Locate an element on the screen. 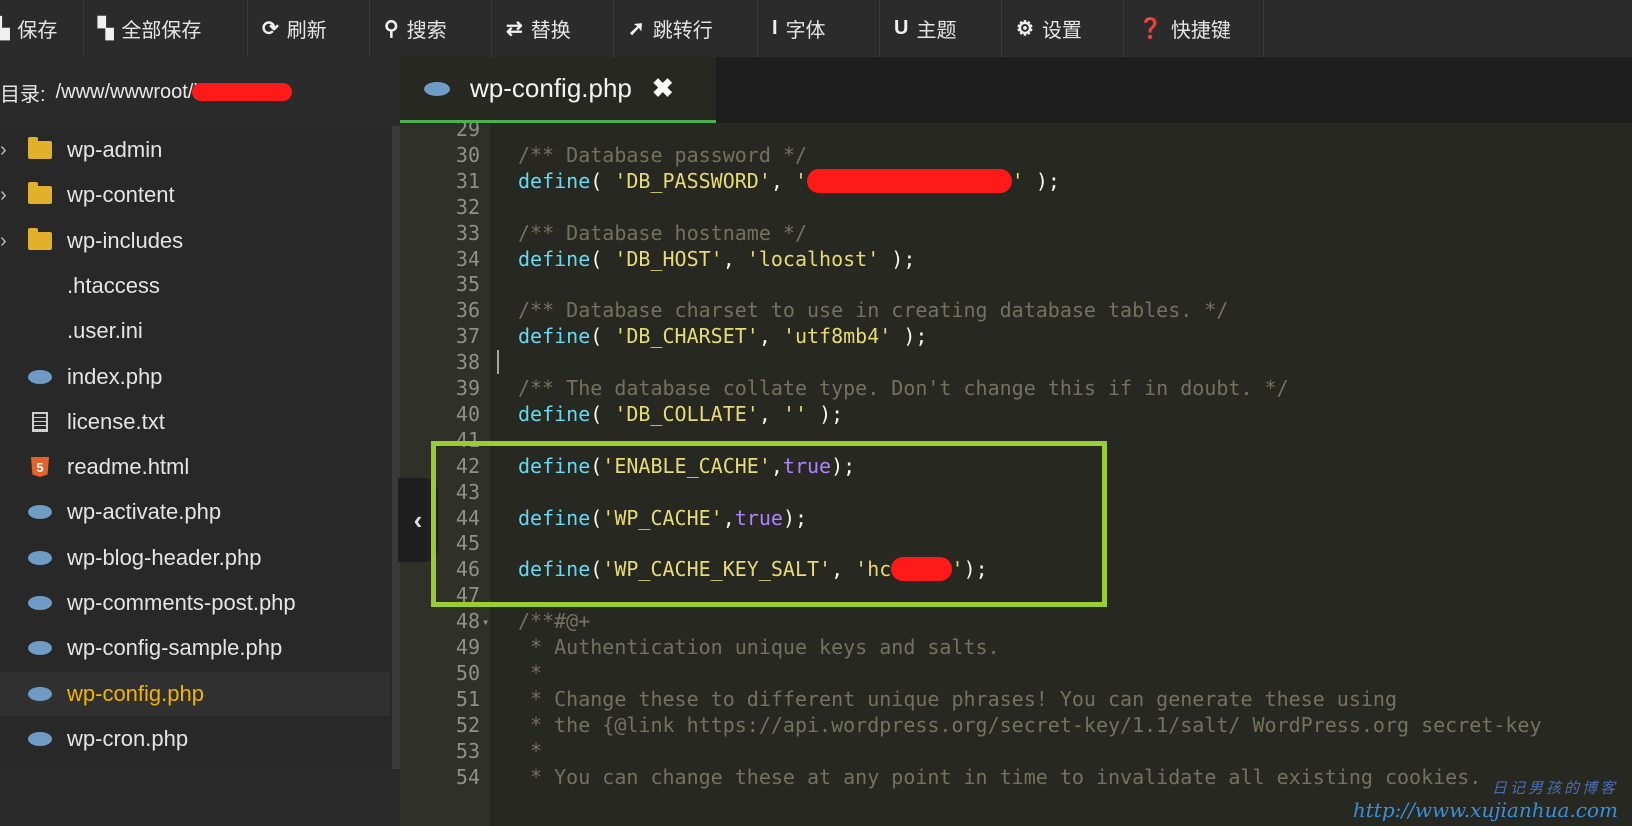 This screenshot has width=1632, height=826. path-bar: 目录: /www/wwwroot/l is located at coordinates (200, 92).